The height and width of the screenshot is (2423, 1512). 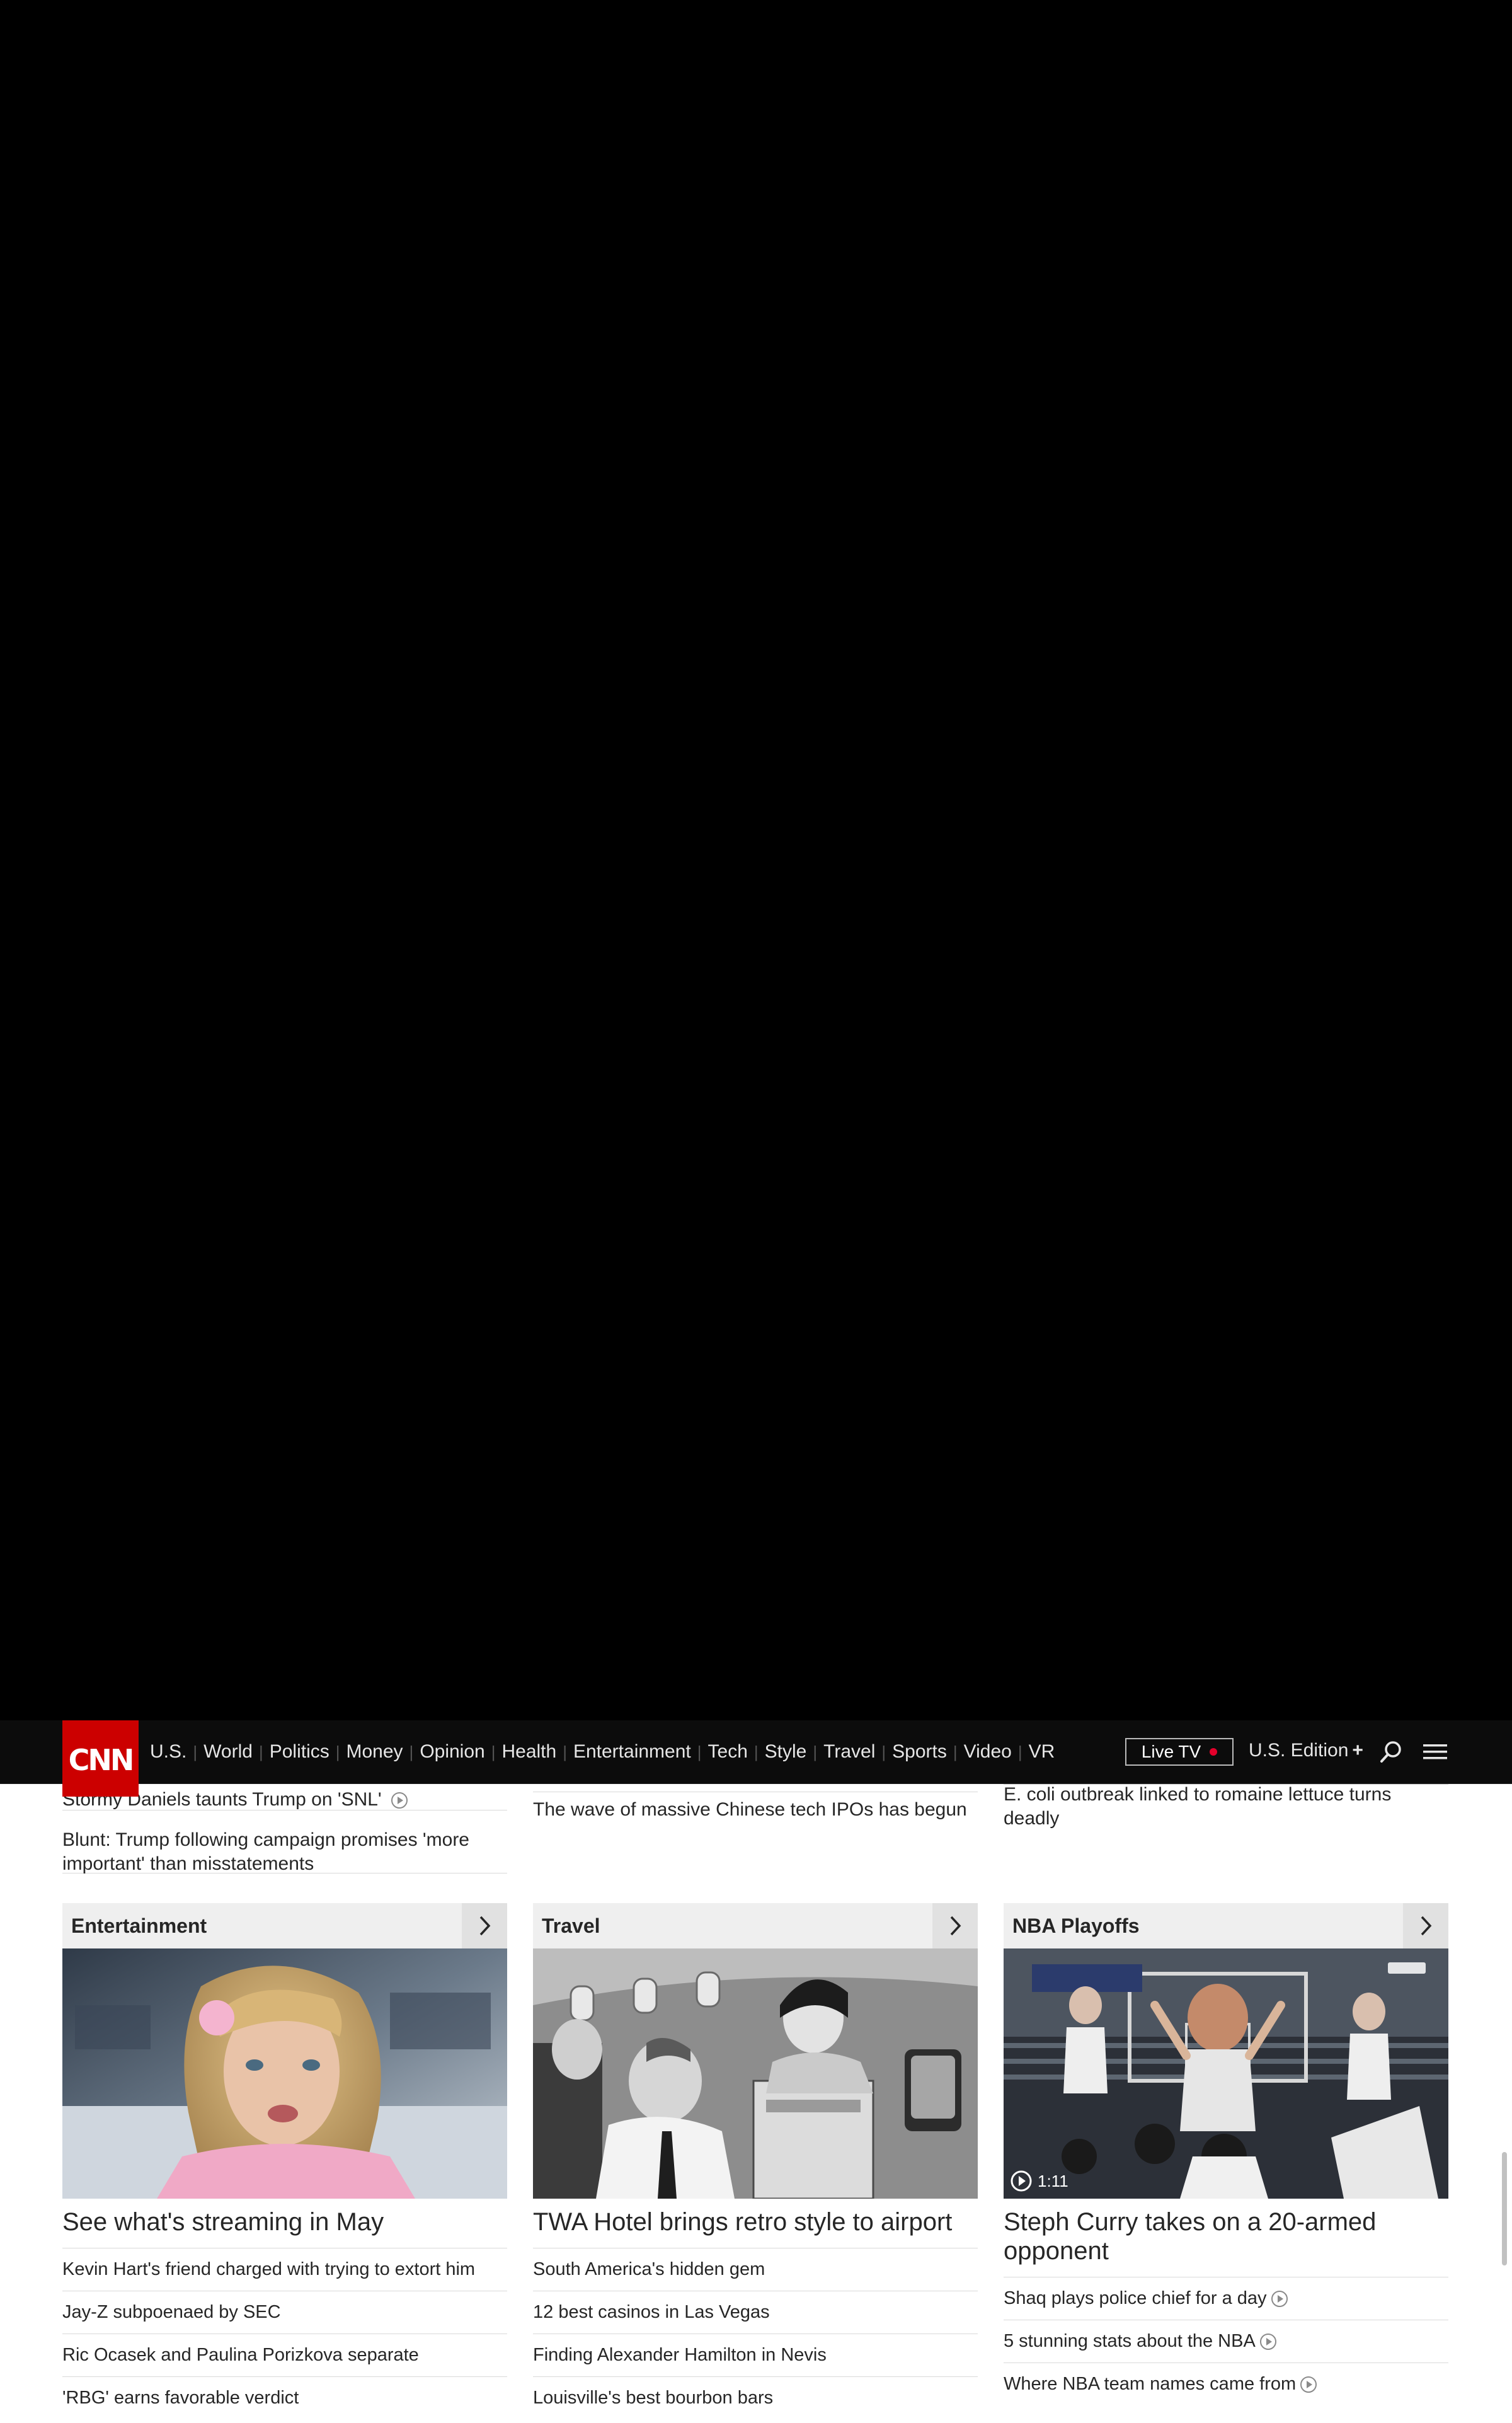 What do you see at coordinates (1226, 2236) in the screenshot?
I see `zone-headline: Steph Curry takes on a 20-armed opponent` at bounding box center [1226, 2236].